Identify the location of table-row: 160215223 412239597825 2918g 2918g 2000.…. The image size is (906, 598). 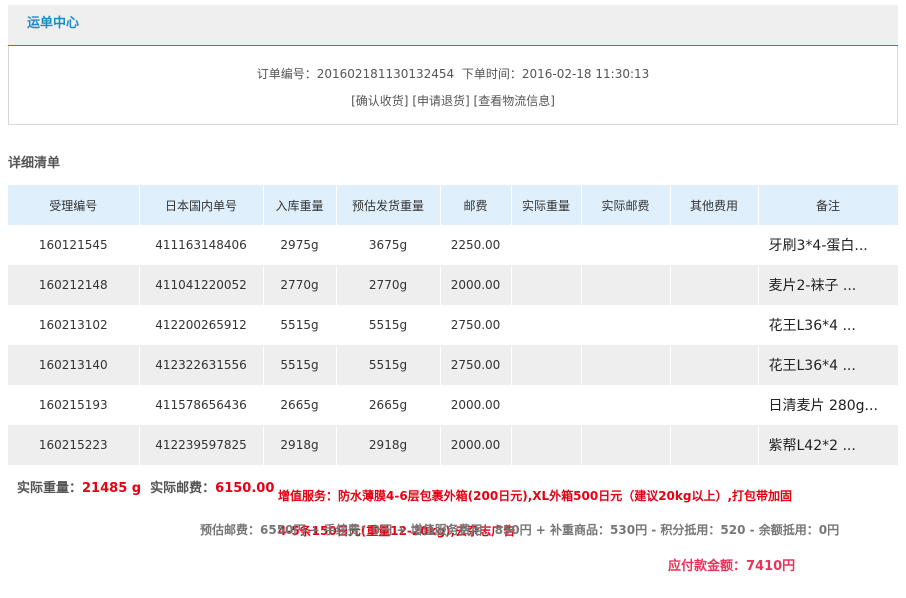
(453, 445).